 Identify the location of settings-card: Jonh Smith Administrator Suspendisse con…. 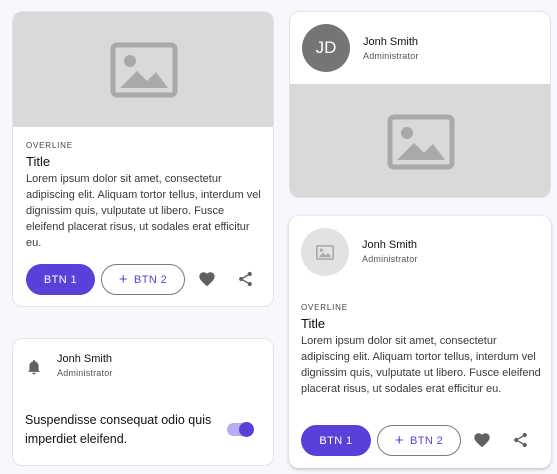
(143, 402).